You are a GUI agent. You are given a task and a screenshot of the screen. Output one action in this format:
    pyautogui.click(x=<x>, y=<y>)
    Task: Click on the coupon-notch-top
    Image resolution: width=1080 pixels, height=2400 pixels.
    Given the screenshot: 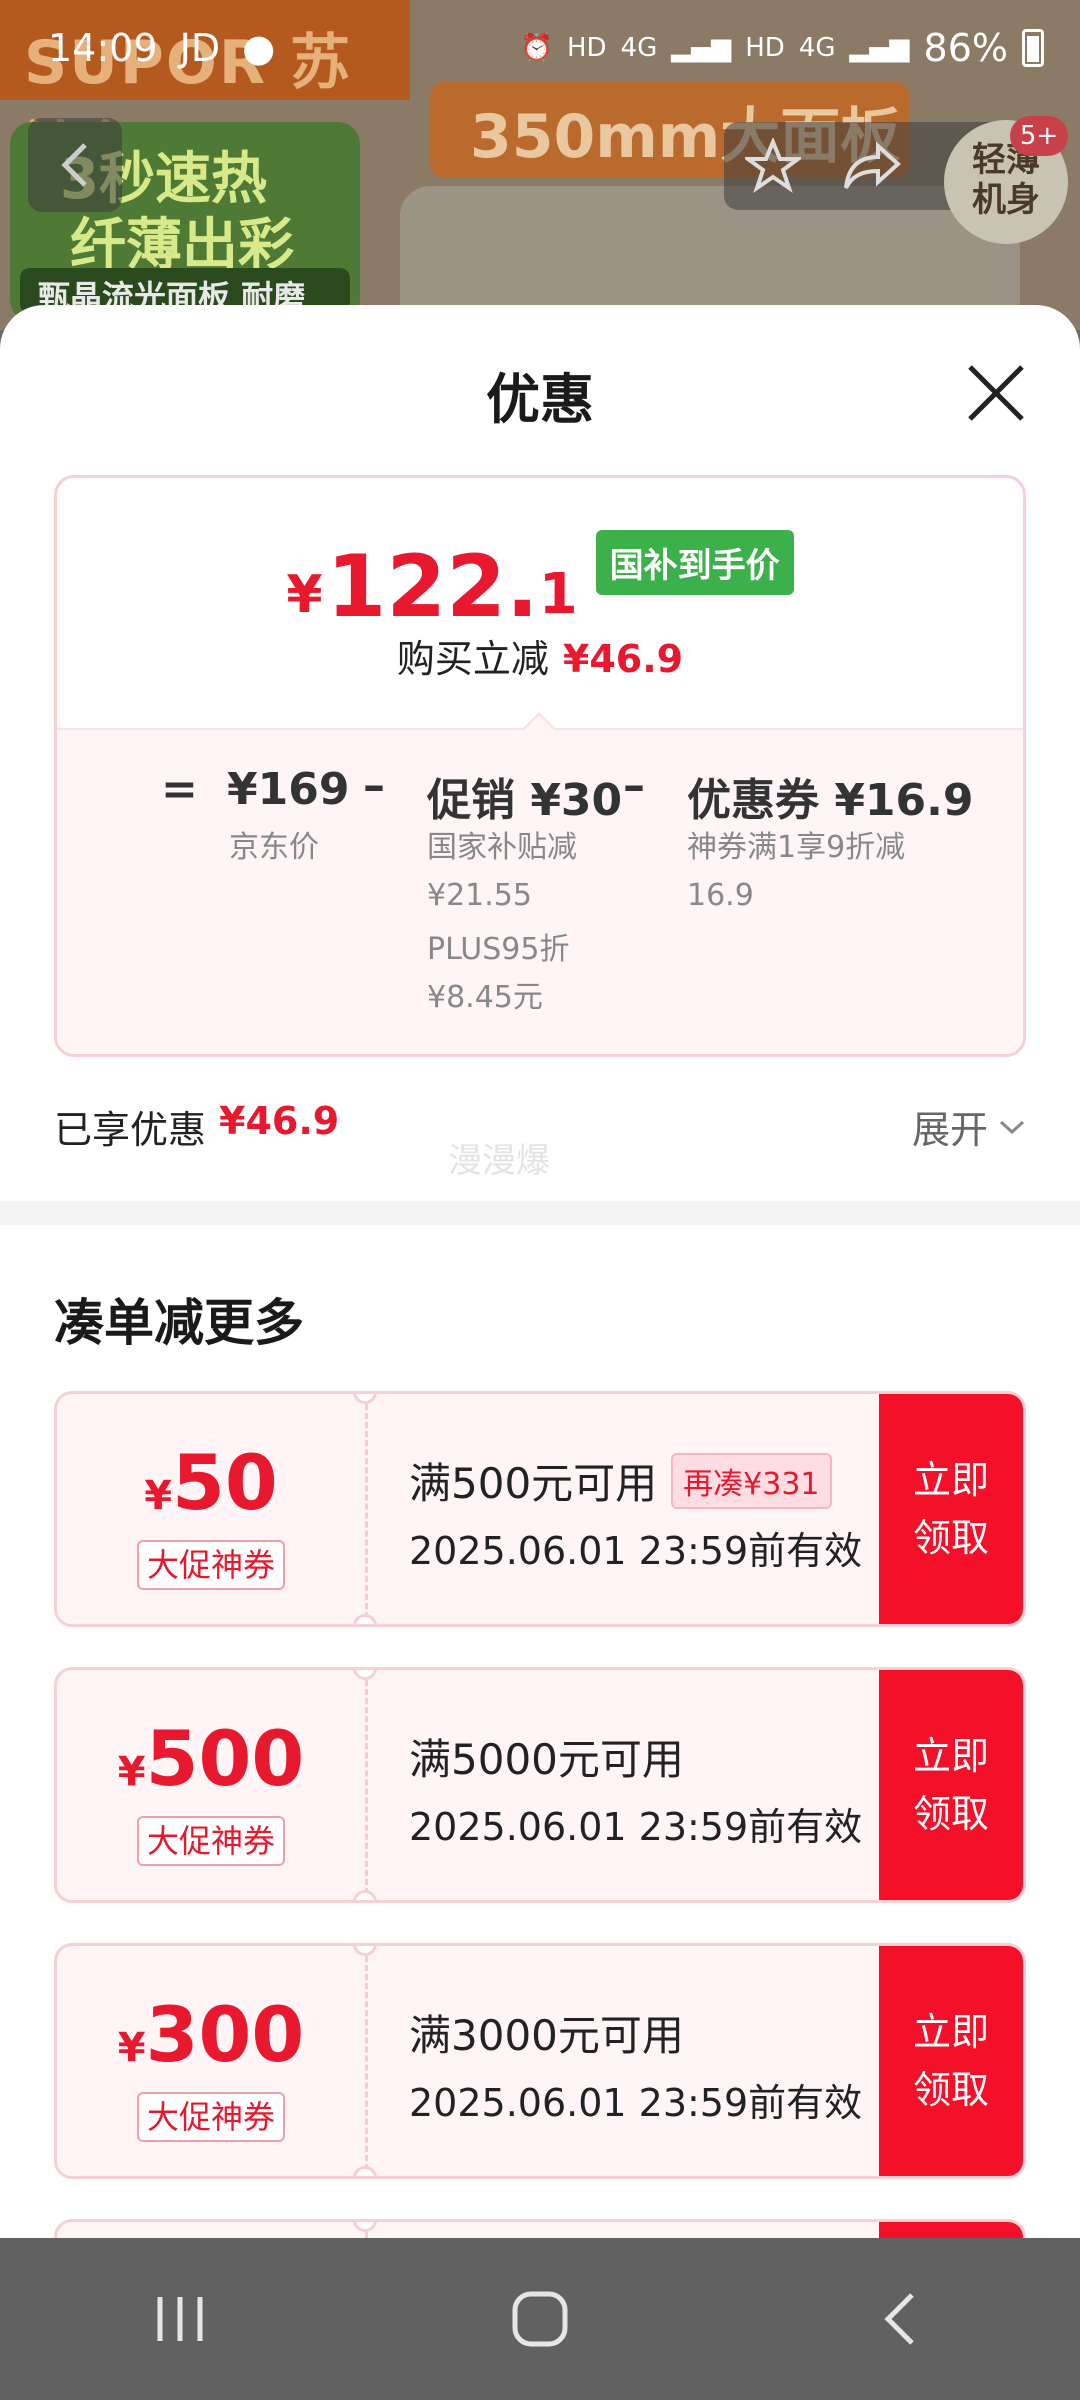 What is the action you would take?
    pyautogui.click(x=365, y=2227)
    